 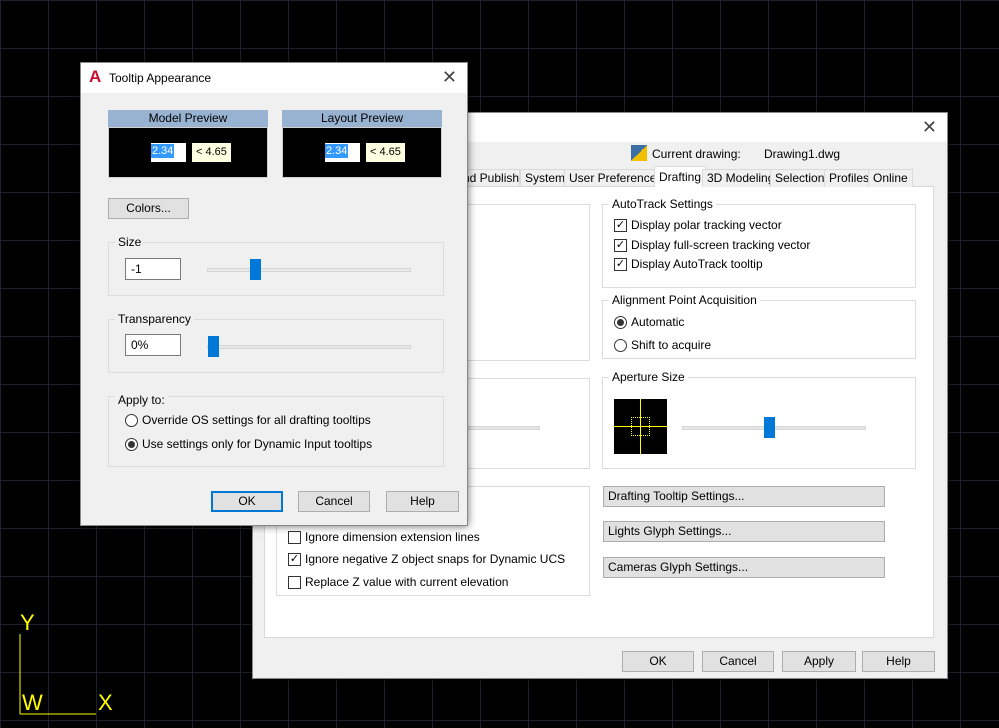 I want to click on dialog-title: Tooltip Appearance, so click(x=160, y=78).